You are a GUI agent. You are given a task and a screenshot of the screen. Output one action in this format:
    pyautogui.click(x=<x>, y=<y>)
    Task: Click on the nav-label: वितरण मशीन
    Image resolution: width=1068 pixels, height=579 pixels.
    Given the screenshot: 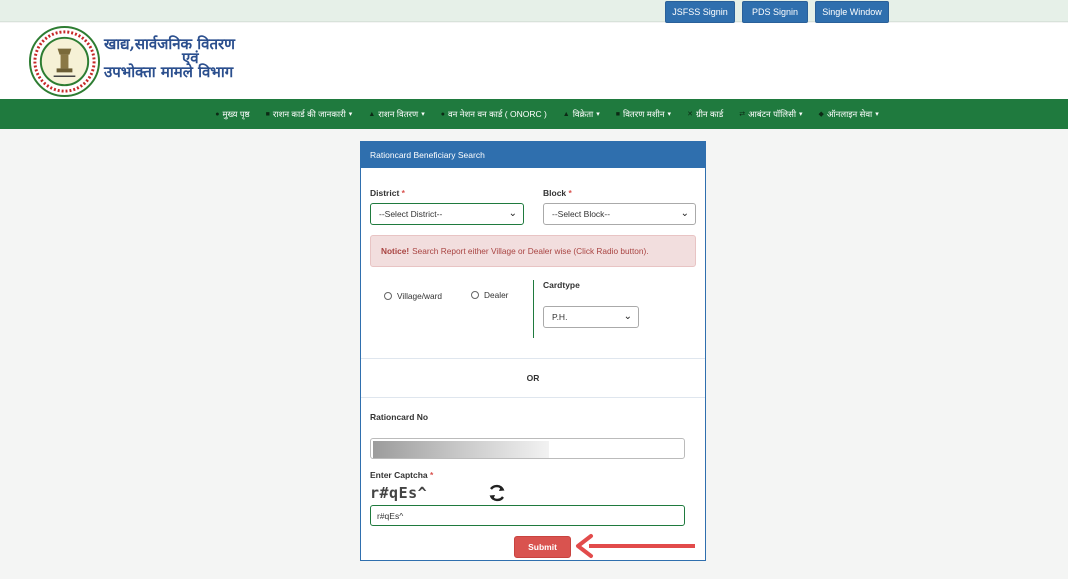 What is the action you would take?
    pyautogui.click(x=644, y=113)
    